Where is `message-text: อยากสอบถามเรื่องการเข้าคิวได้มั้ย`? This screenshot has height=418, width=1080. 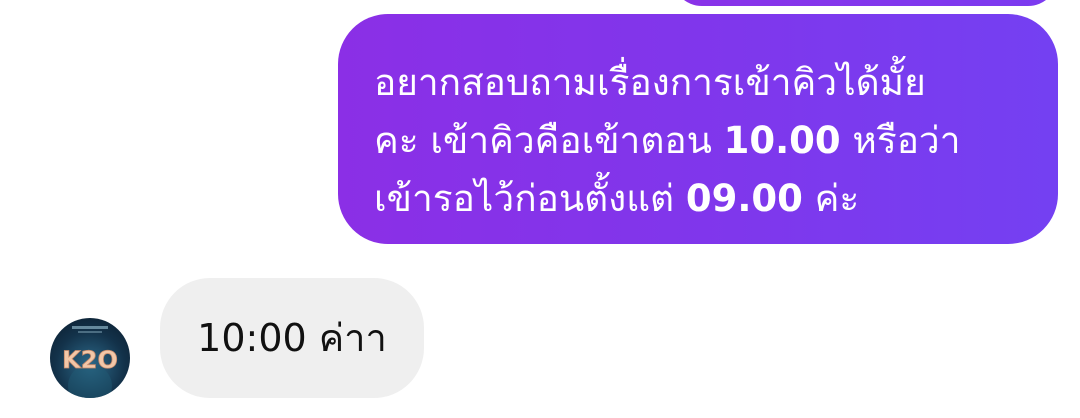
message-text: อยากสอบถามเรื่องการเข้าคิวได้มั้ย is located at coordinates (650, 82).